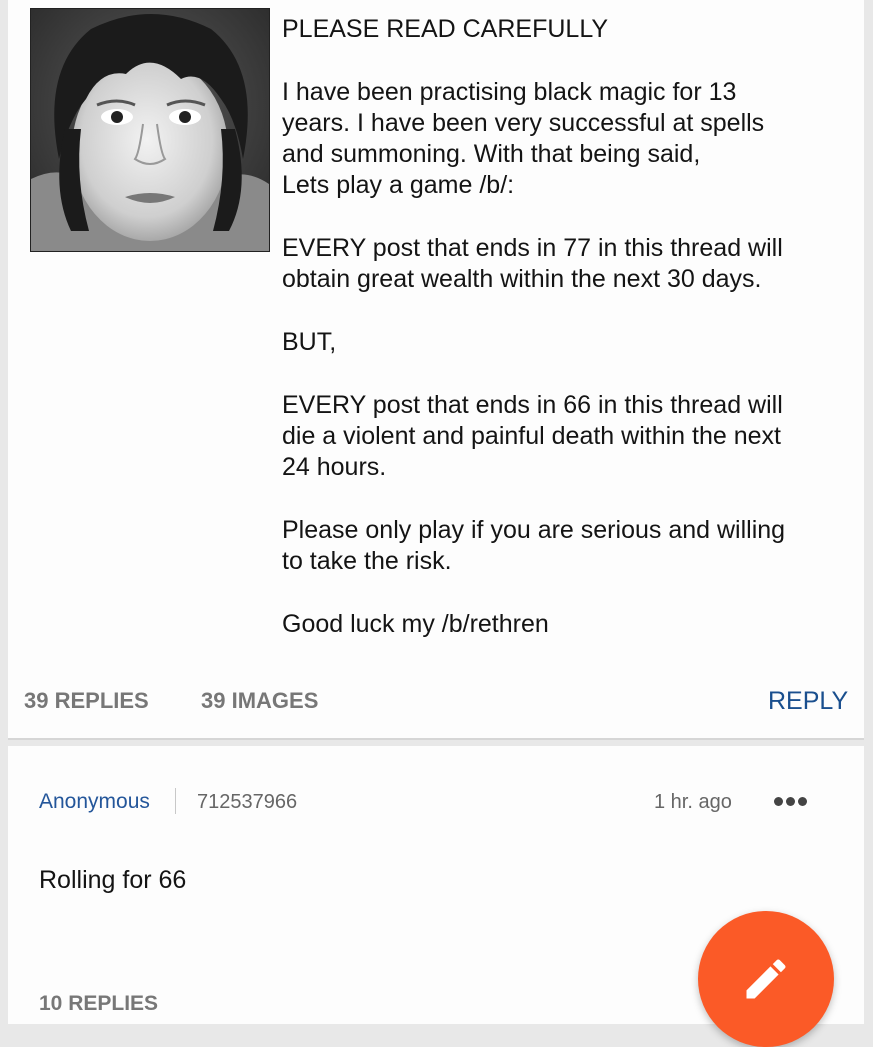 The image size is (873, 1047). I want to click on post-author: Anonymous, so click(94, 802).